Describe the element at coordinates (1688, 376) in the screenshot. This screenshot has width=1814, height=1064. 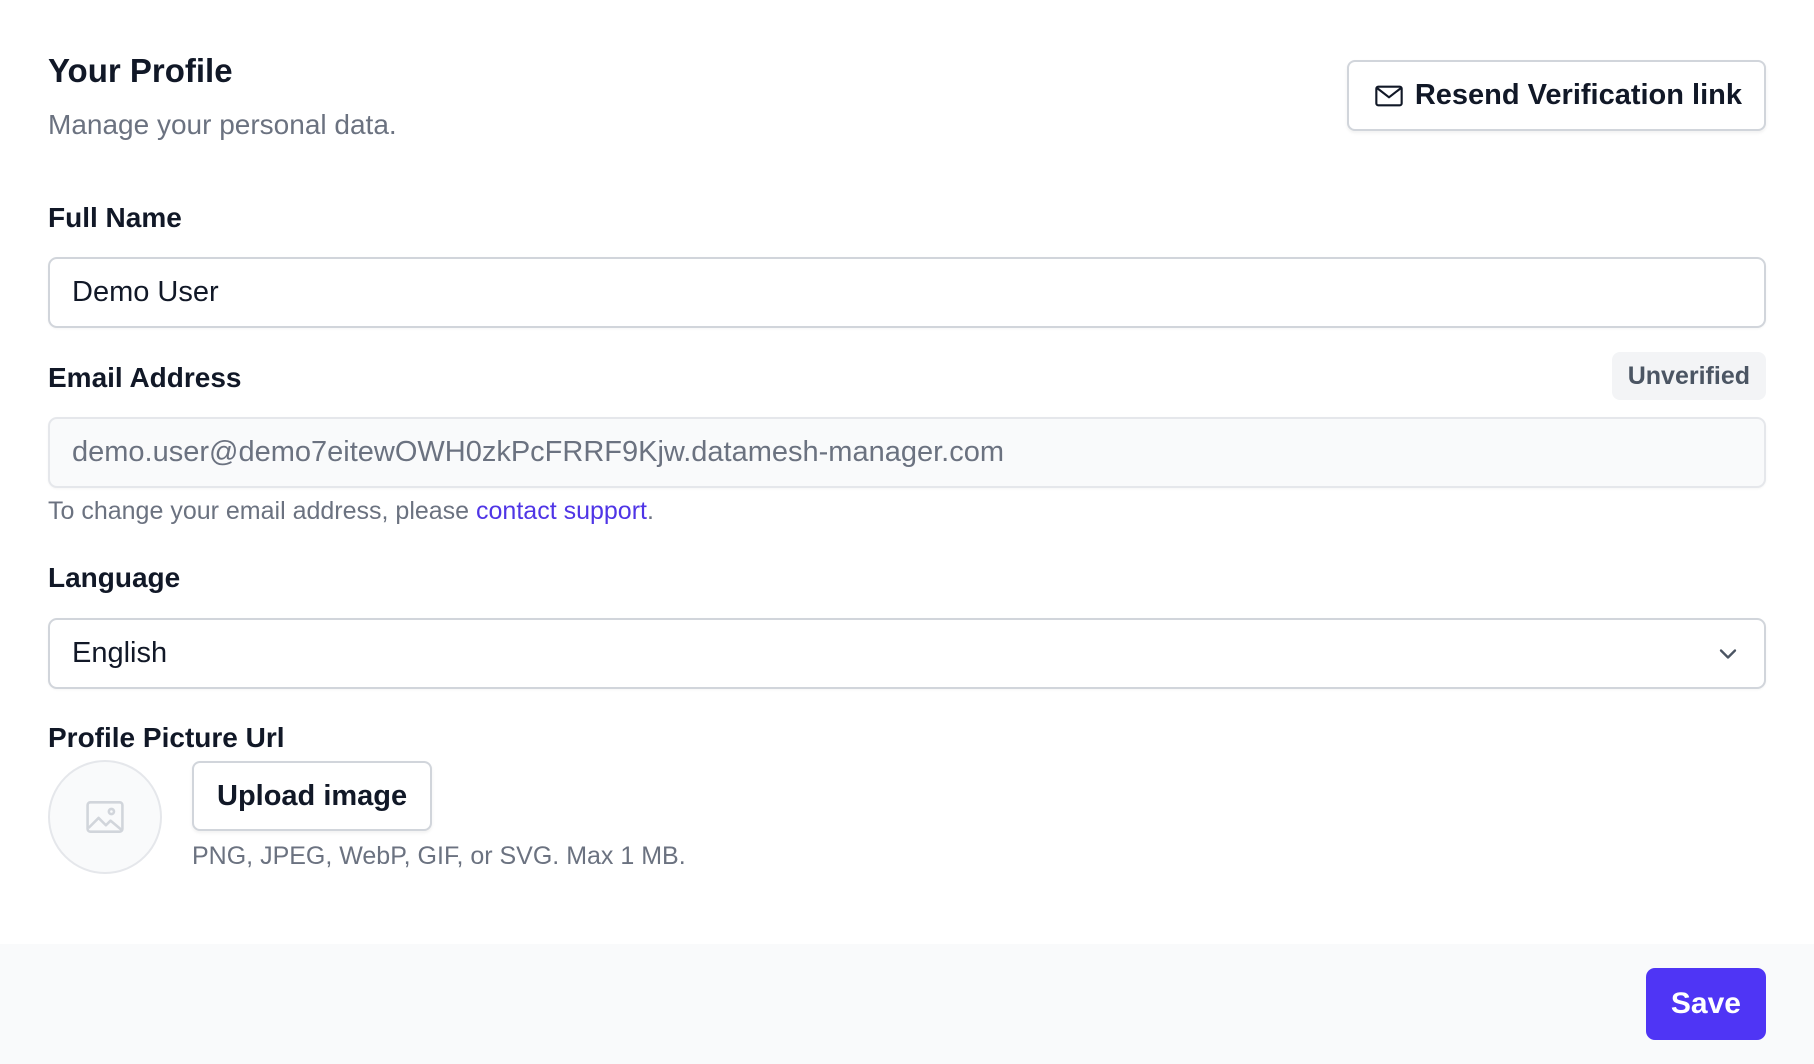
I see `status-badge: Unverified` at that location.